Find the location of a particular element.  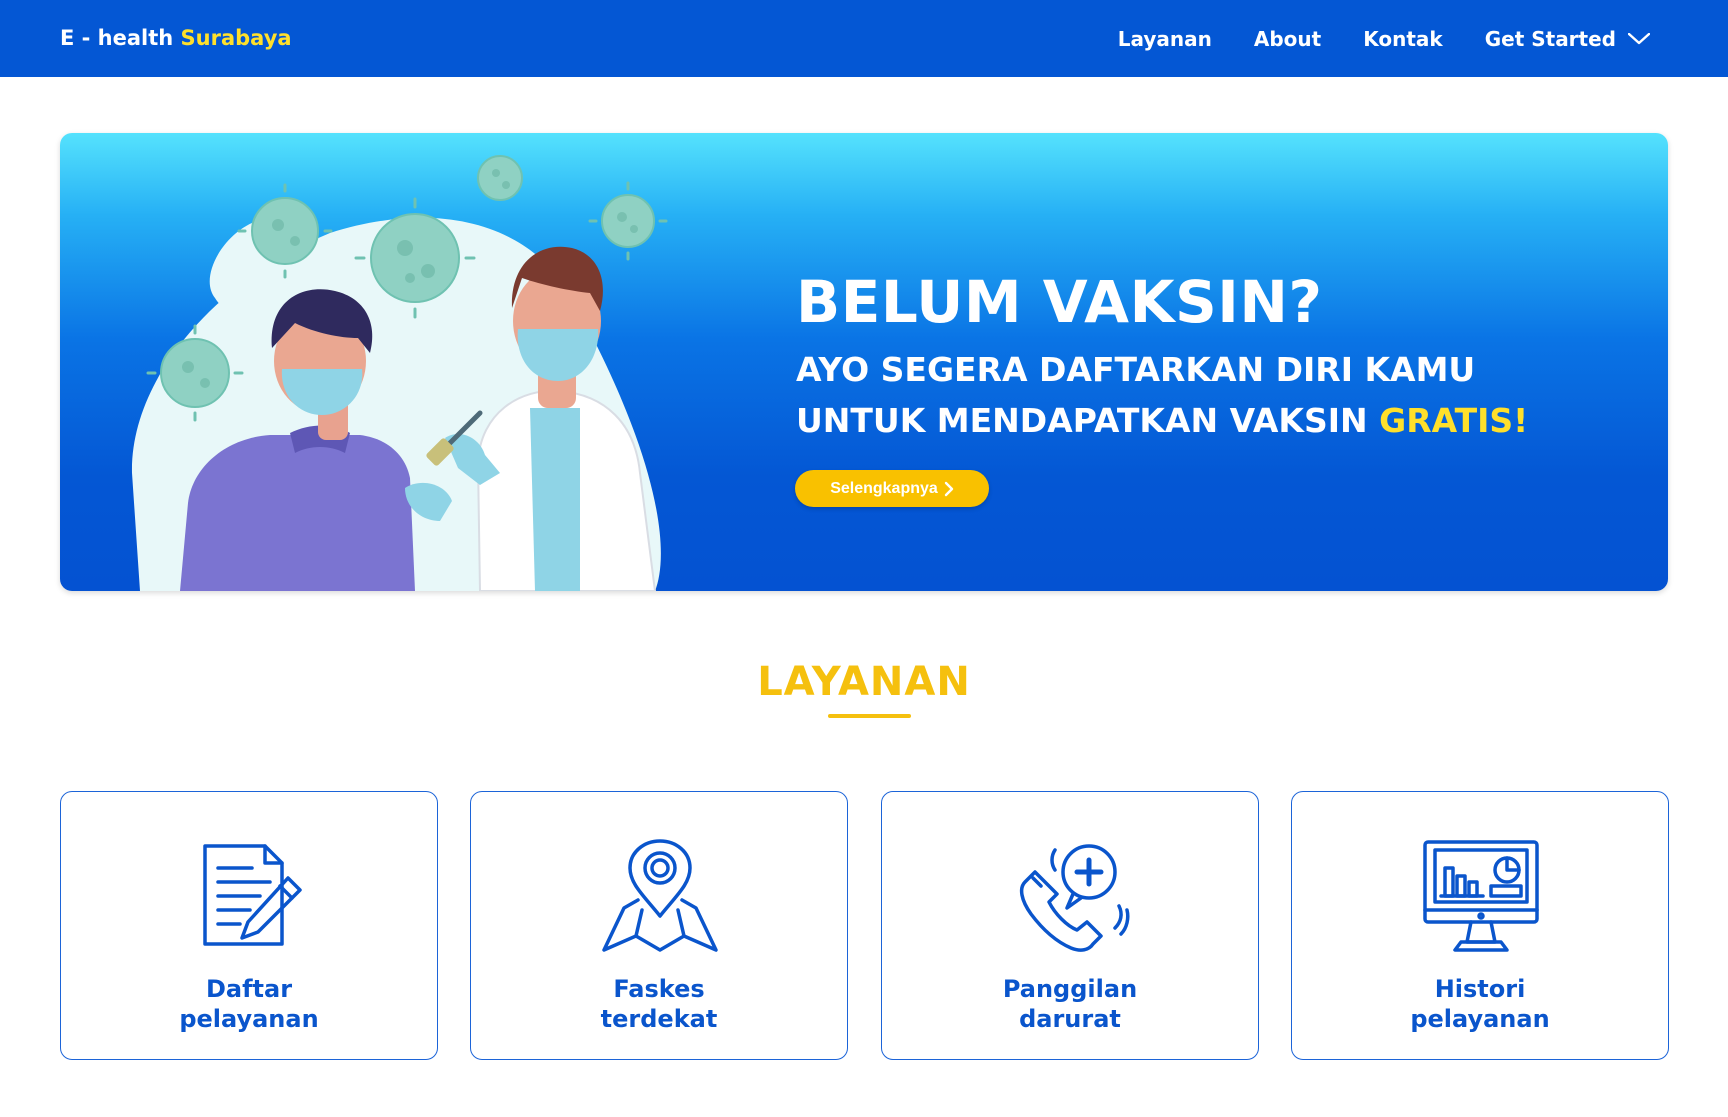

service-label-line1: Histori is located at coordinates (1480, 989).